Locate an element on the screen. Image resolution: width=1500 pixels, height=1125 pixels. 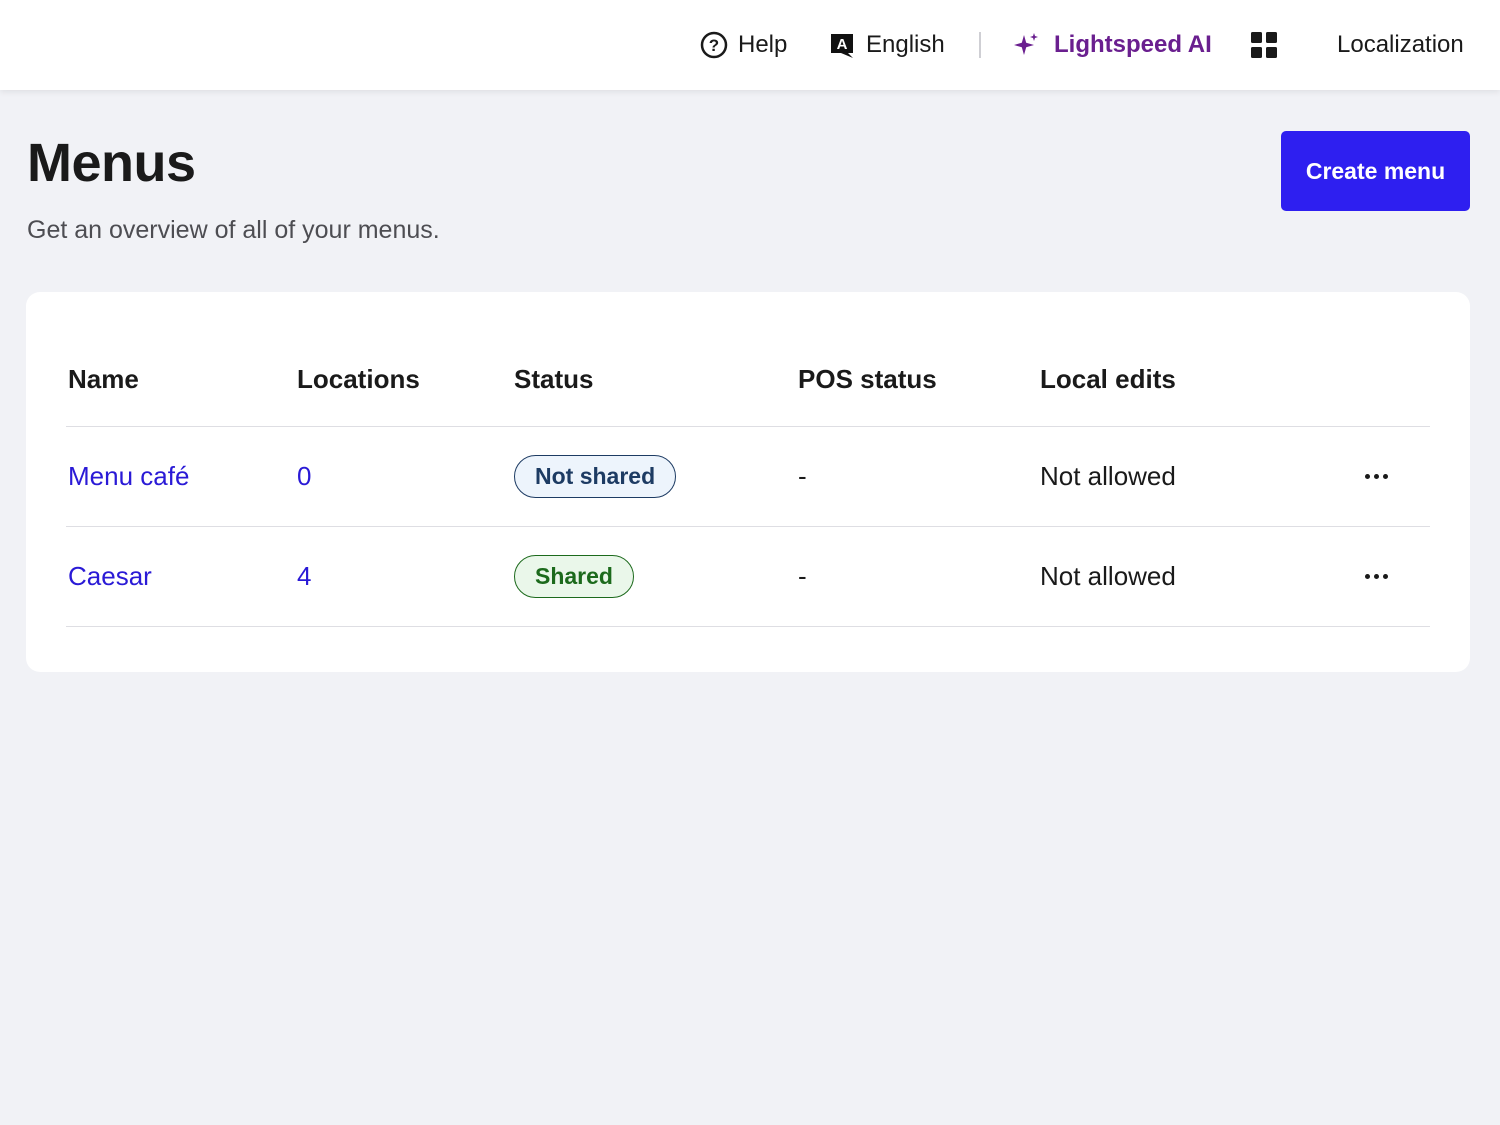
page-subtitle: Get an overview of all of your menus. is located at coordinates (233, 230).